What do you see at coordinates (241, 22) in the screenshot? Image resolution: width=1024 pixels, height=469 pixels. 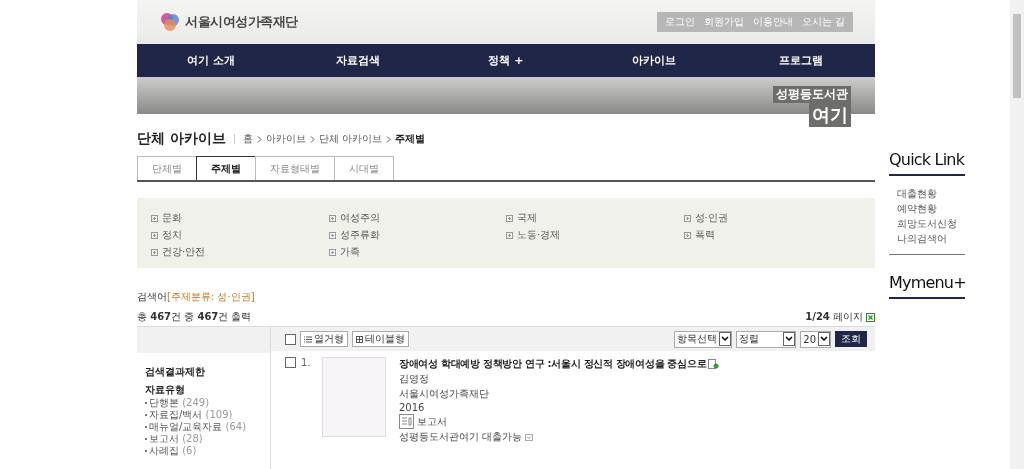 I see `foundation-logo-text: 서울시여성가족재단` at bounding box center [241, 22].